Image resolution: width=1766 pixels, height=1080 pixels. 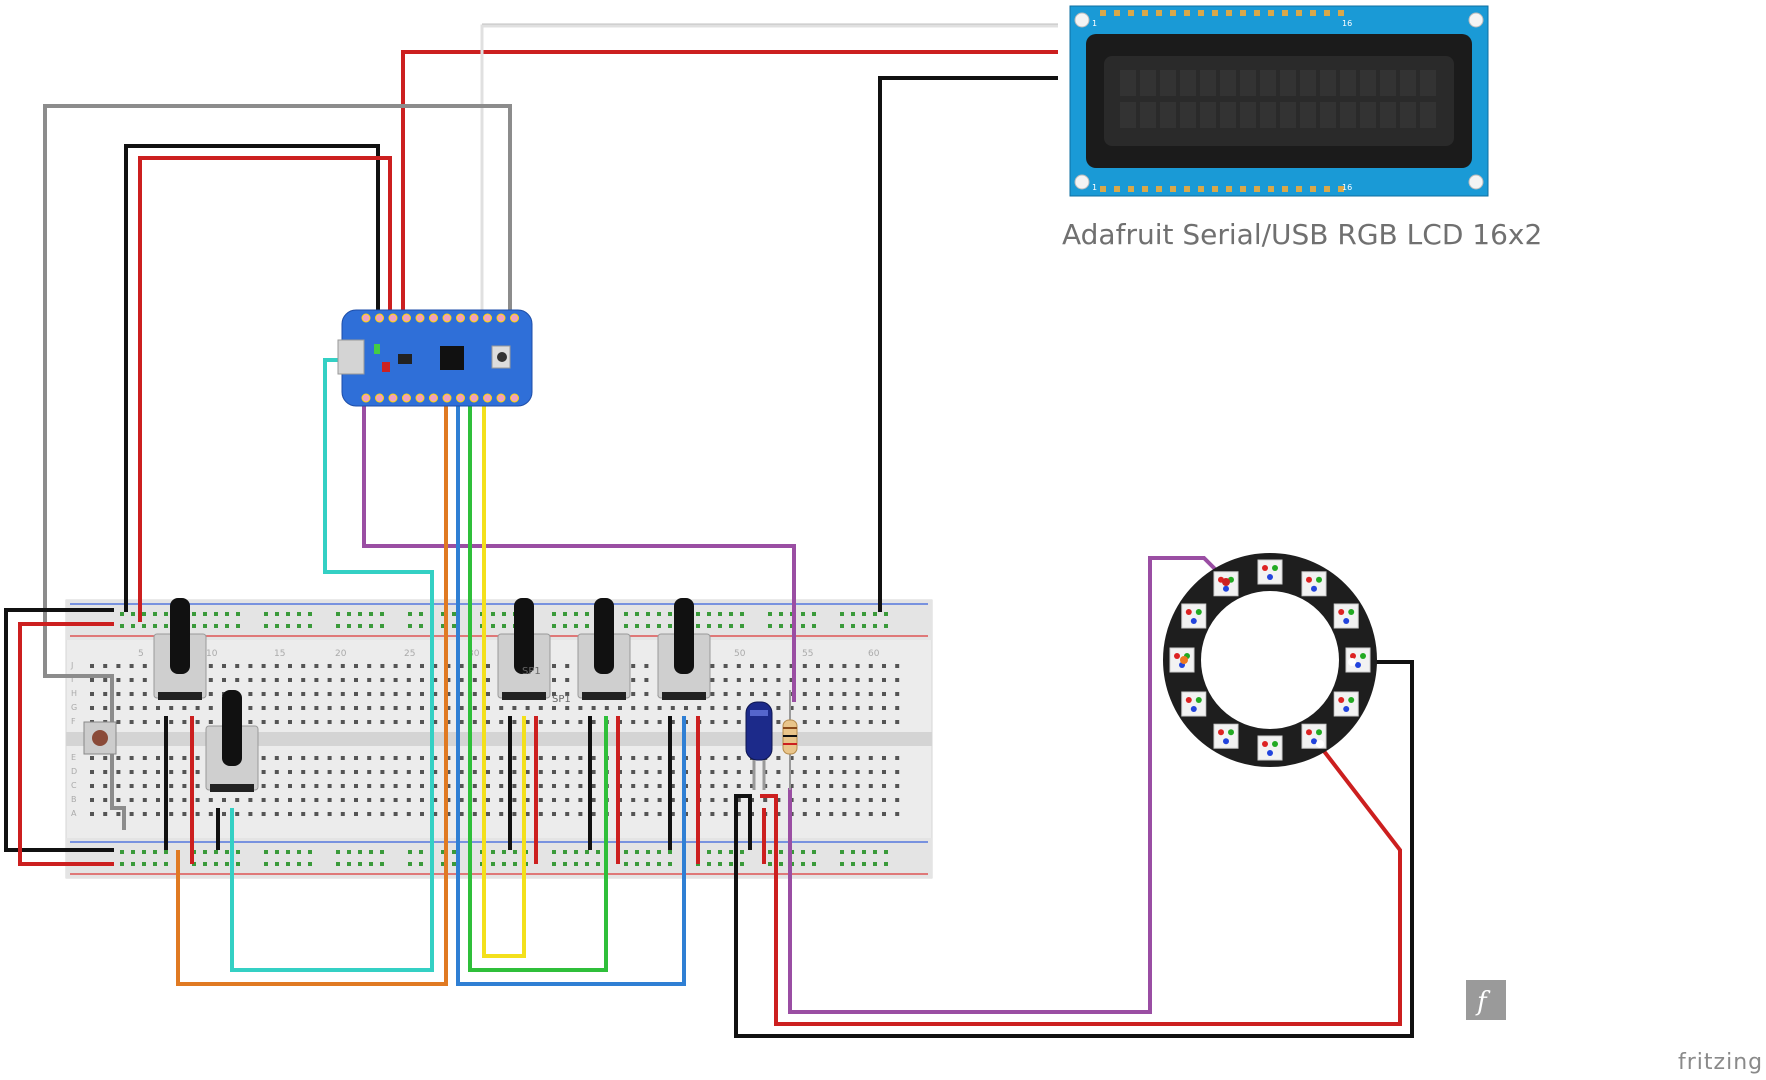 I want to click on ring-pad-in, so click(x=1226, y=582).